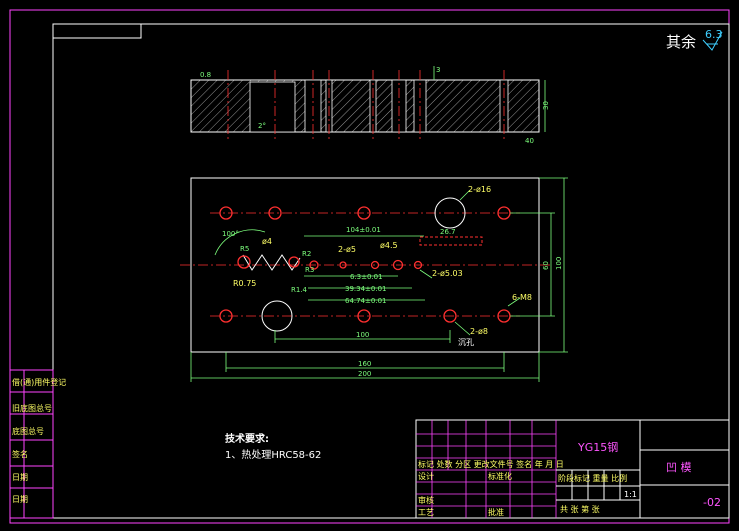  I want to click on section-thickness-label: 30, so click(546, 105).